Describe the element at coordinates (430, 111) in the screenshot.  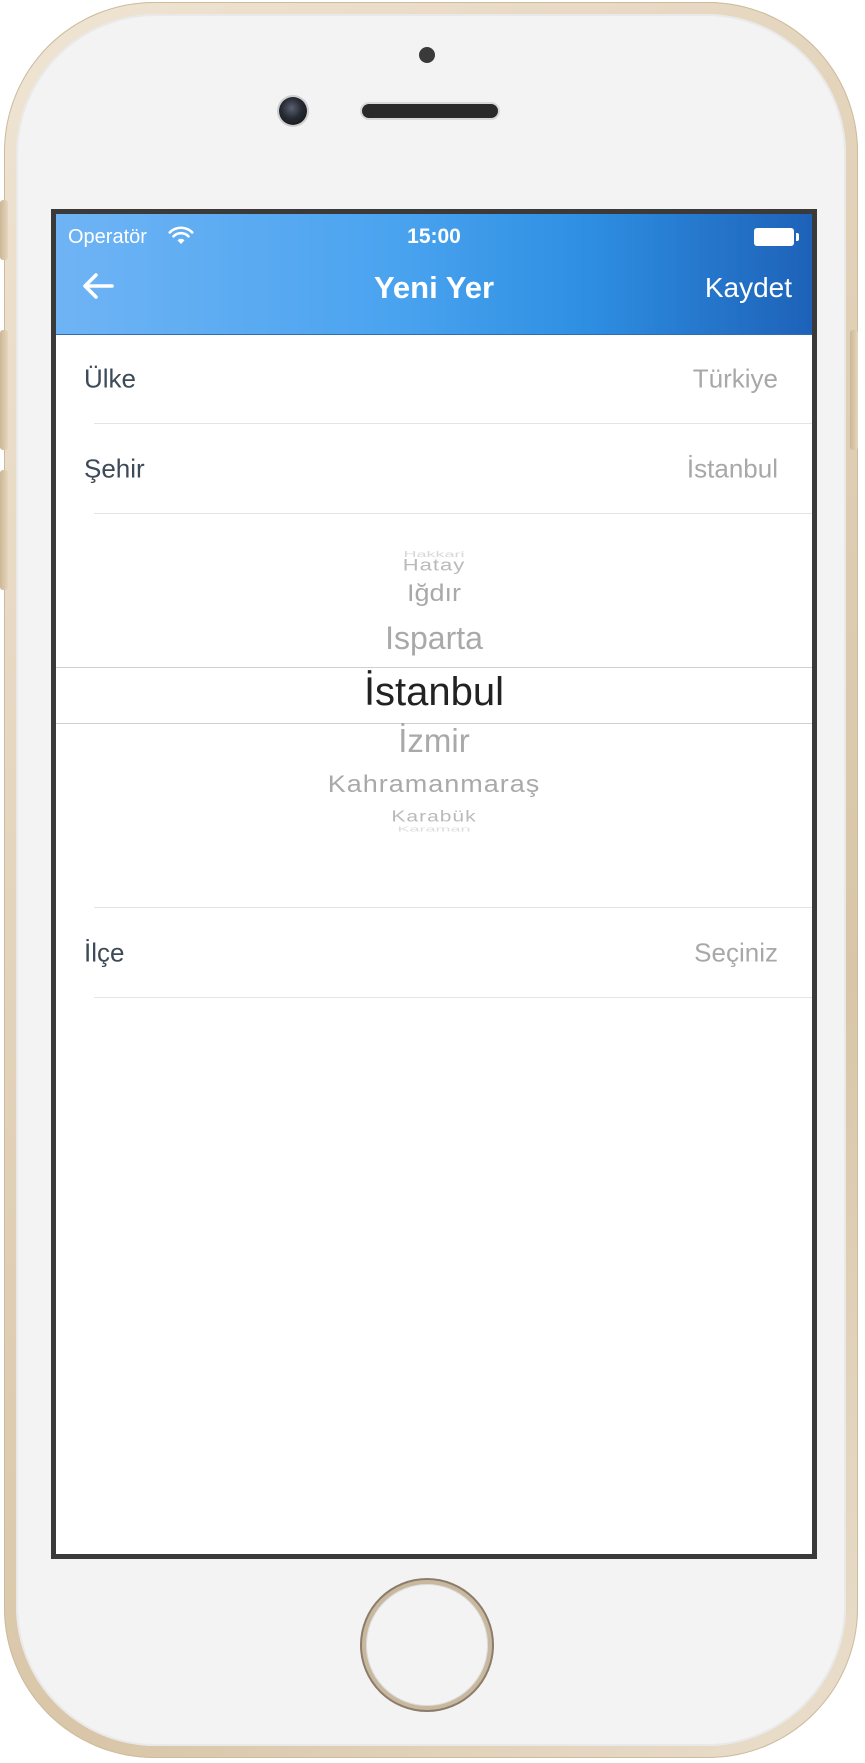
I see `earpiece-speaker` at that location.